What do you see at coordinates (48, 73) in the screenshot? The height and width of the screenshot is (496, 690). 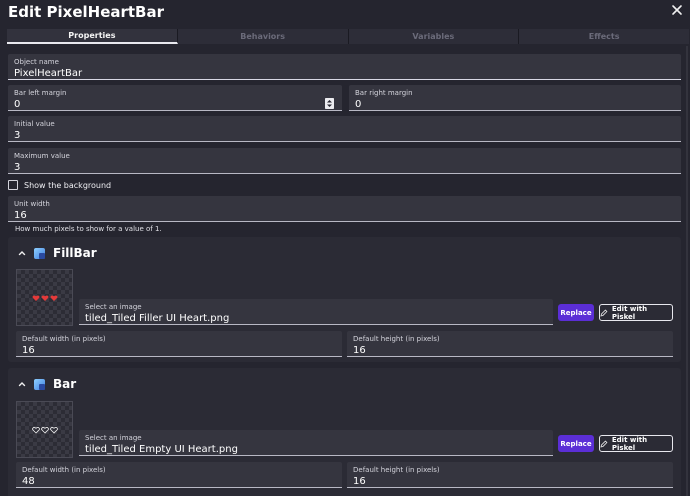 I see `object-name-value: PixelHeartBar` at bounding box center [48, 73].